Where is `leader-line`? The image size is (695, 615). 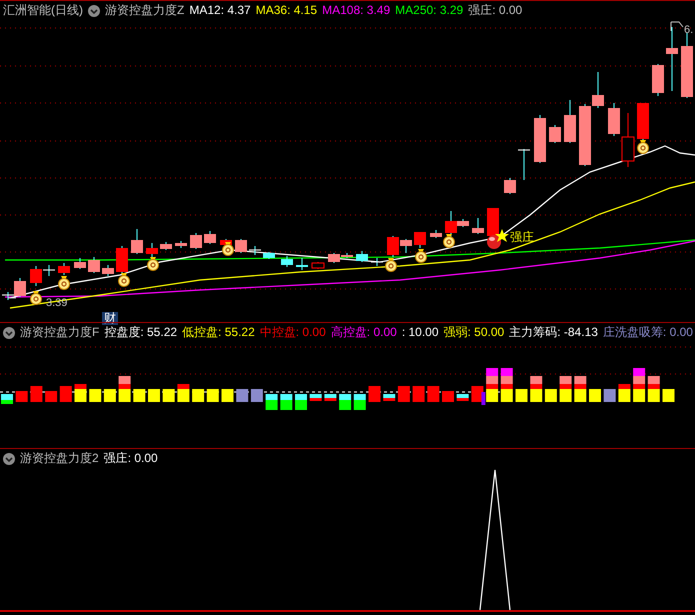 leader-line is located at coordinates (677, 27).